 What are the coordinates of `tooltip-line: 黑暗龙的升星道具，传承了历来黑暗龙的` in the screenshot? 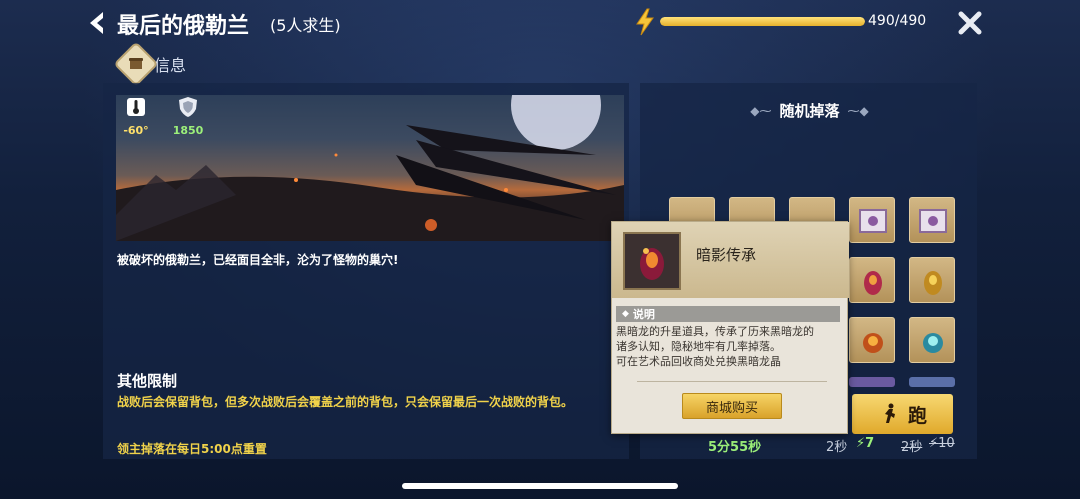 It's located at (715, 331).